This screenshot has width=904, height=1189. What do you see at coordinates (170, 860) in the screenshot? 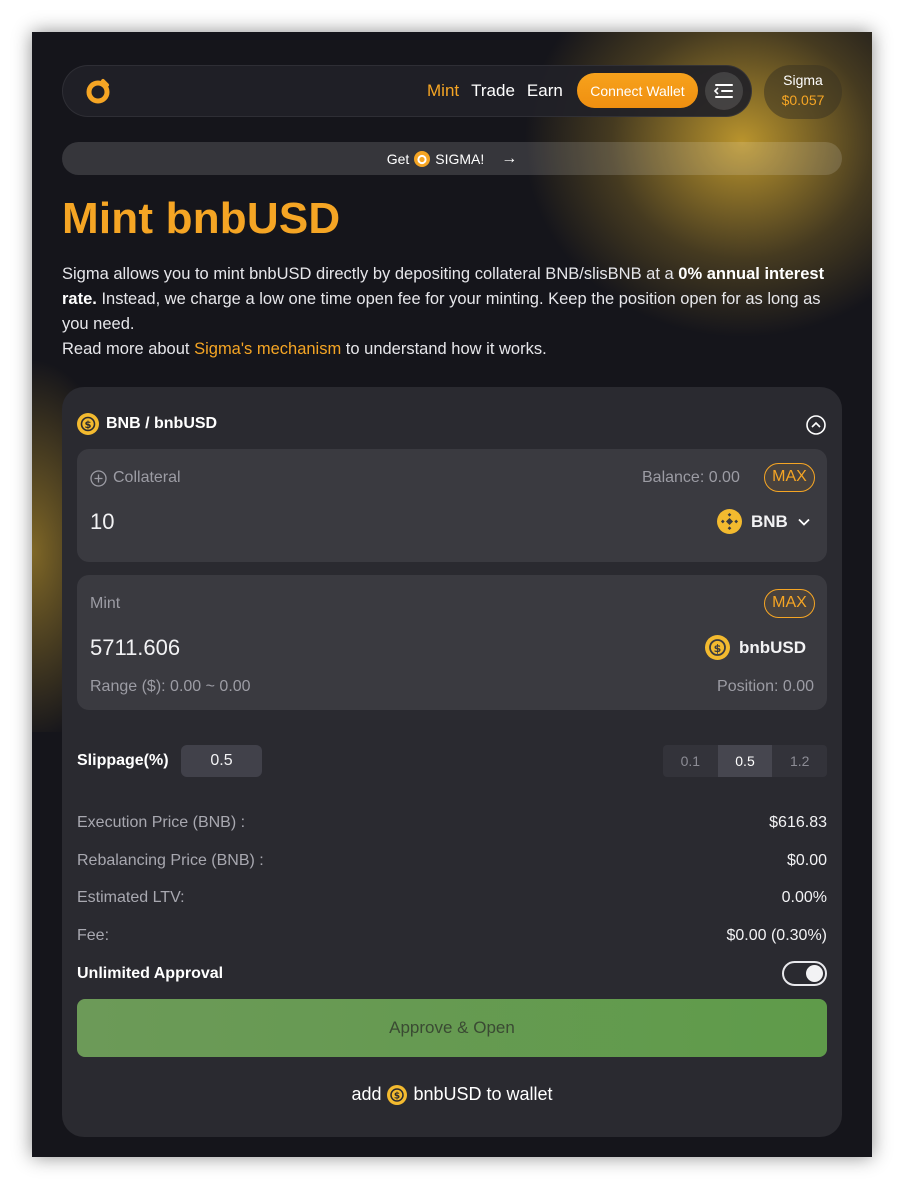
I see `rebalancing-price-label: Rebalancing Price (BNB) :` at bounding box center [170, 860].